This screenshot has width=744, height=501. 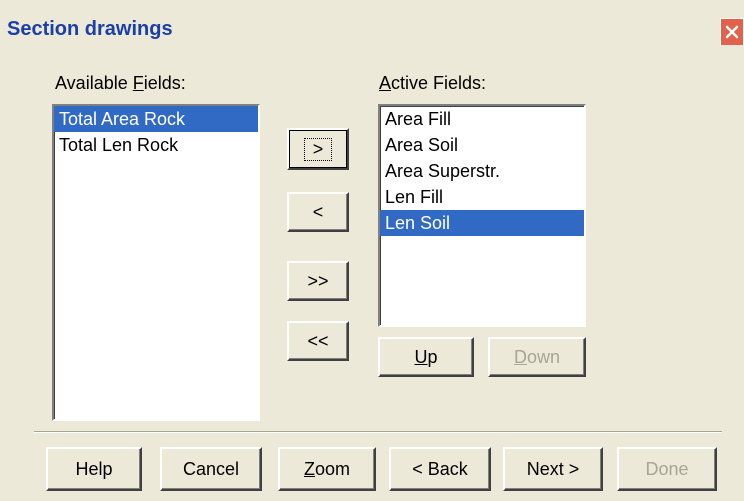 I want to click on list-item: Total Len Rock, so click(x=156, y=145).